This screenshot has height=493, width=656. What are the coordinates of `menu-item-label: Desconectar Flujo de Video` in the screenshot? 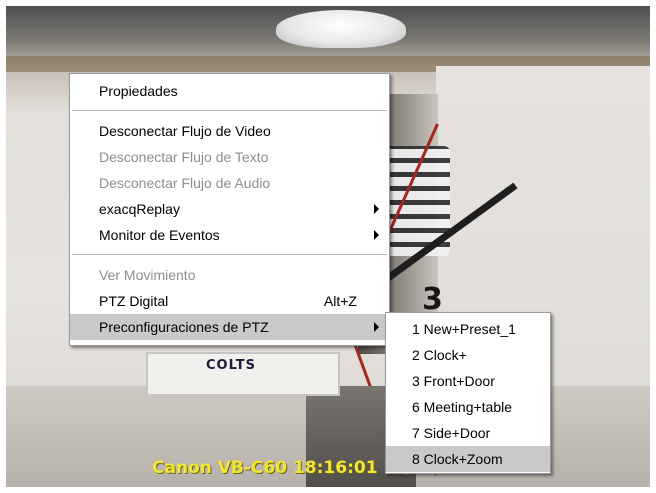 It's located at (185, 131).